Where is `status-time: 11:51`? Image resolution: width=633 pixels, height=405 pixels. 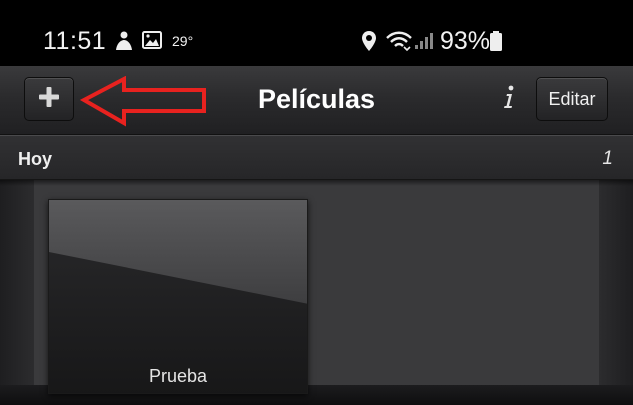
status-time: 11:51 is located at coordinates (75, 41).